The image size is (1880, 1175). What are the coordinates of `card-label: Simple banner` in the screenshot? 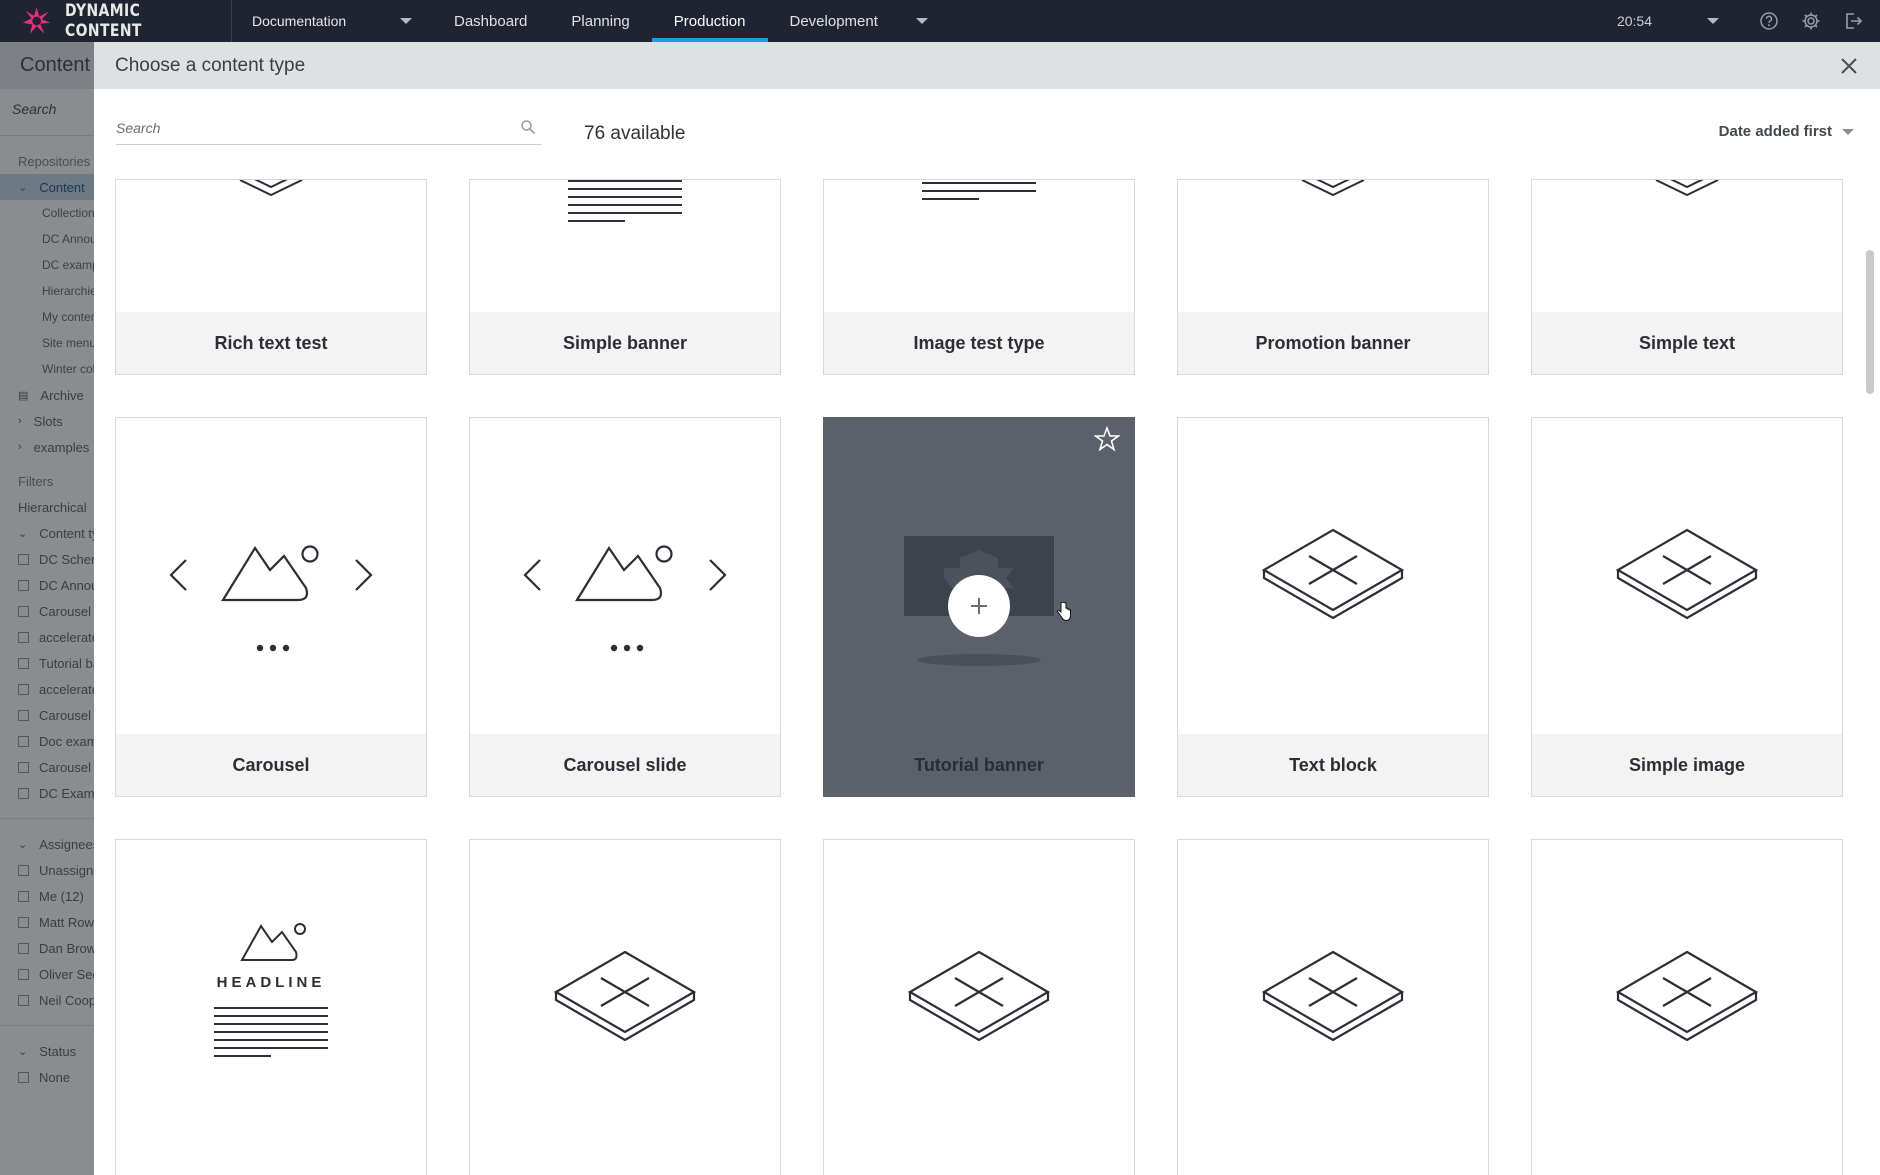 It's located at (625, 343).